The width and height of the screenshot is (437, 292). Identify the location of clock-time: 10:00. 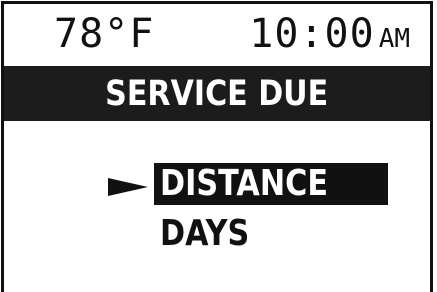
(312, 34).